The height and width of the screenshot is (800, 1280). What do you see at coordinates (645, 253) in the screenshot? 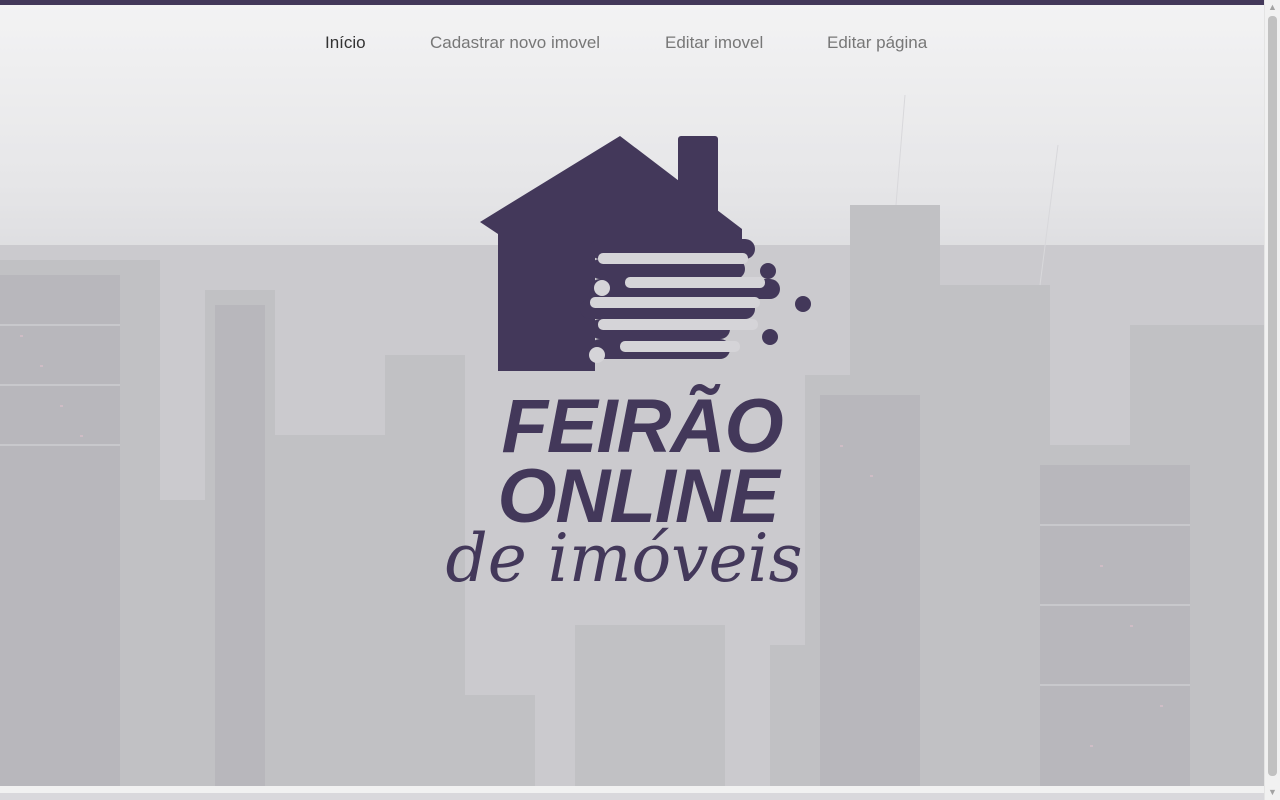
I see `house-icon` at bounding box center [645, 253].